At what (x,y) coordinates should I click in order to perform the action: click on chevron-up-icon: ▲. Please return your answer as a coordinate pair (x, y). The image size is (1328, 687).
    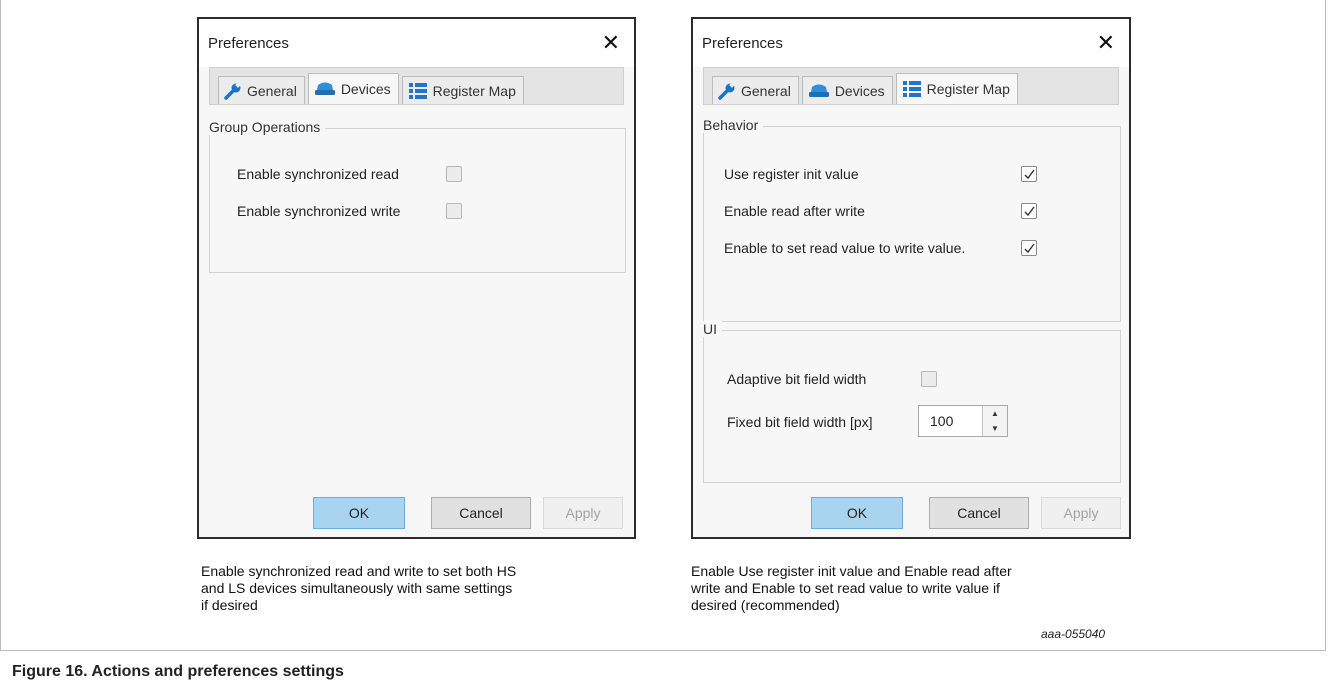
    Looking at the image, I should click on (995, 413).